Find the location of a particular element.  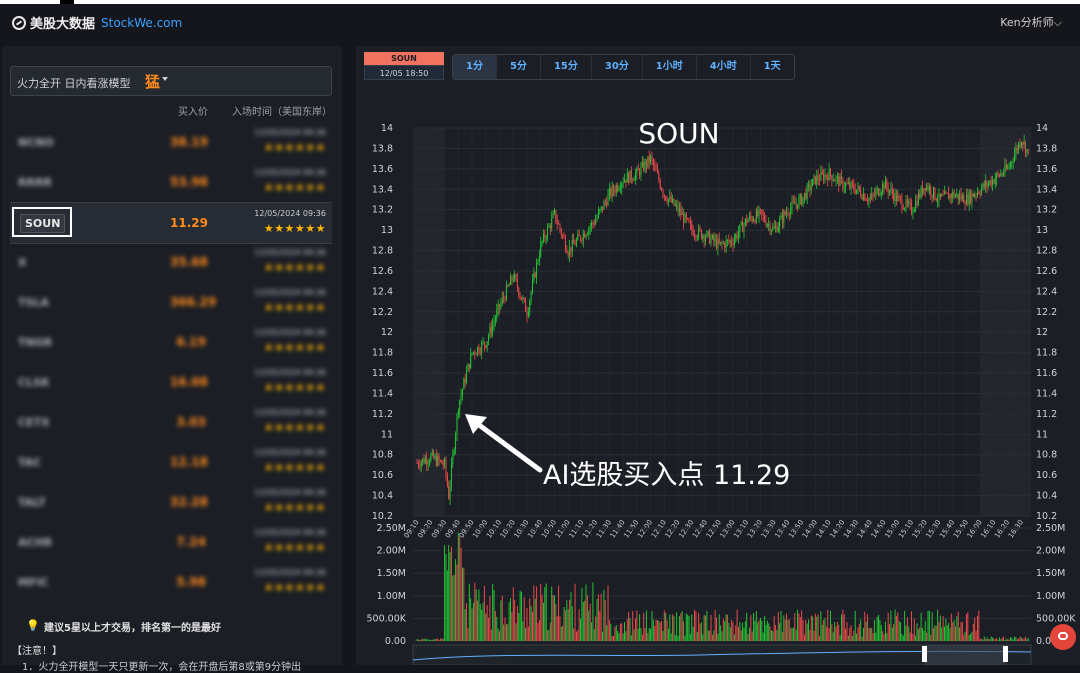

row-price: 5.98 is located at coordinates (191, 582).